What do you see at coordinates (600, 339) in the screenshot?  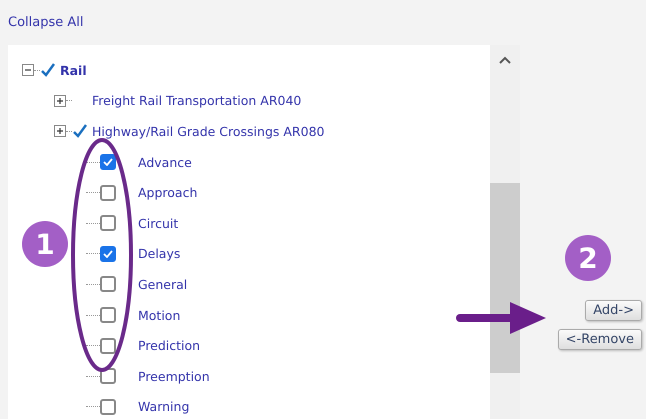 I see `remove-button: <-Remove` at bounding box center [600, 339].